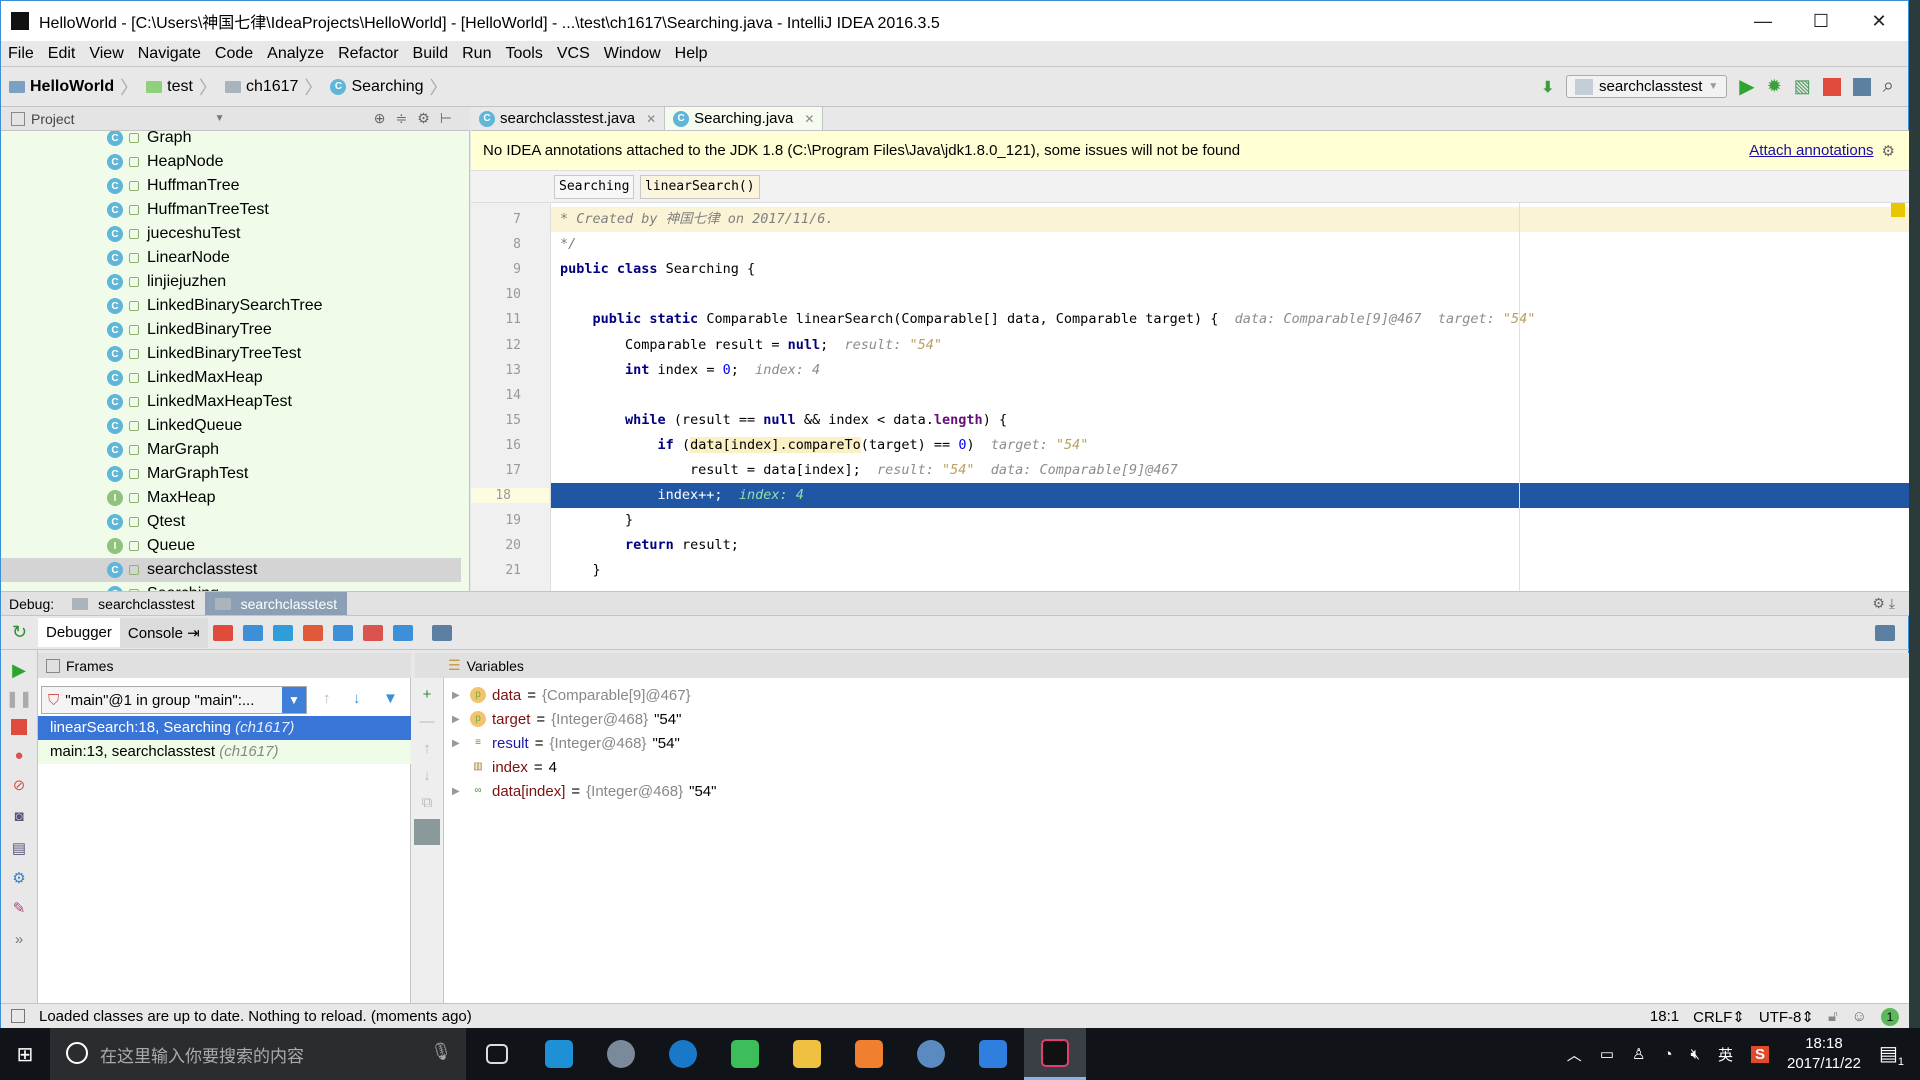 The width and height of the screenshot is (1920, 1080). What do you see at coordinates (1885, 632) in the screenshot?
I see `restore-layout-icon` at bounding box center [1885, 632].